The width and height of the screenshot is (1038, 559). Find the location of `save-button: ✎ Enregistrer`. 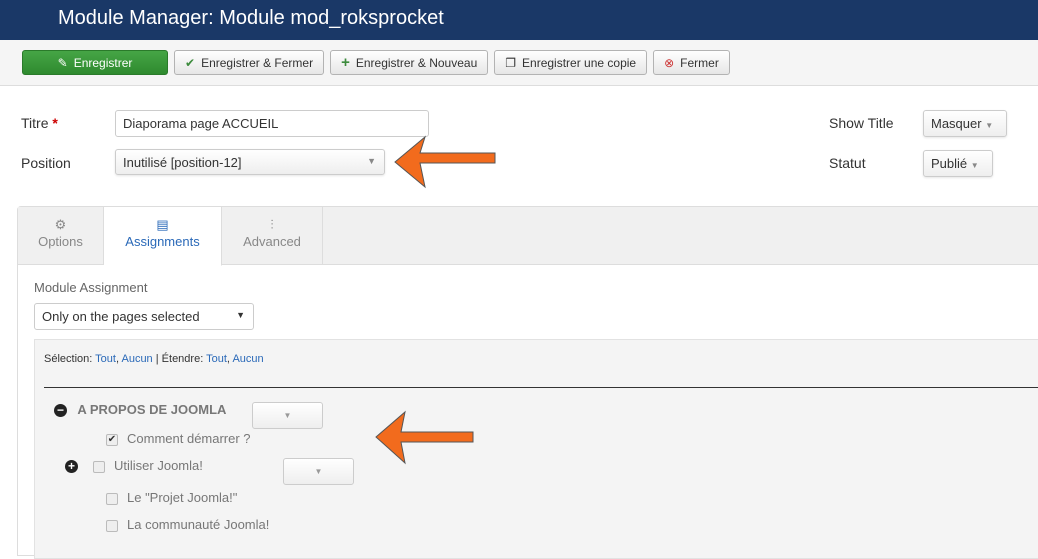

save-button: ✎ Enregistrer is located at coordinates (95, 62).